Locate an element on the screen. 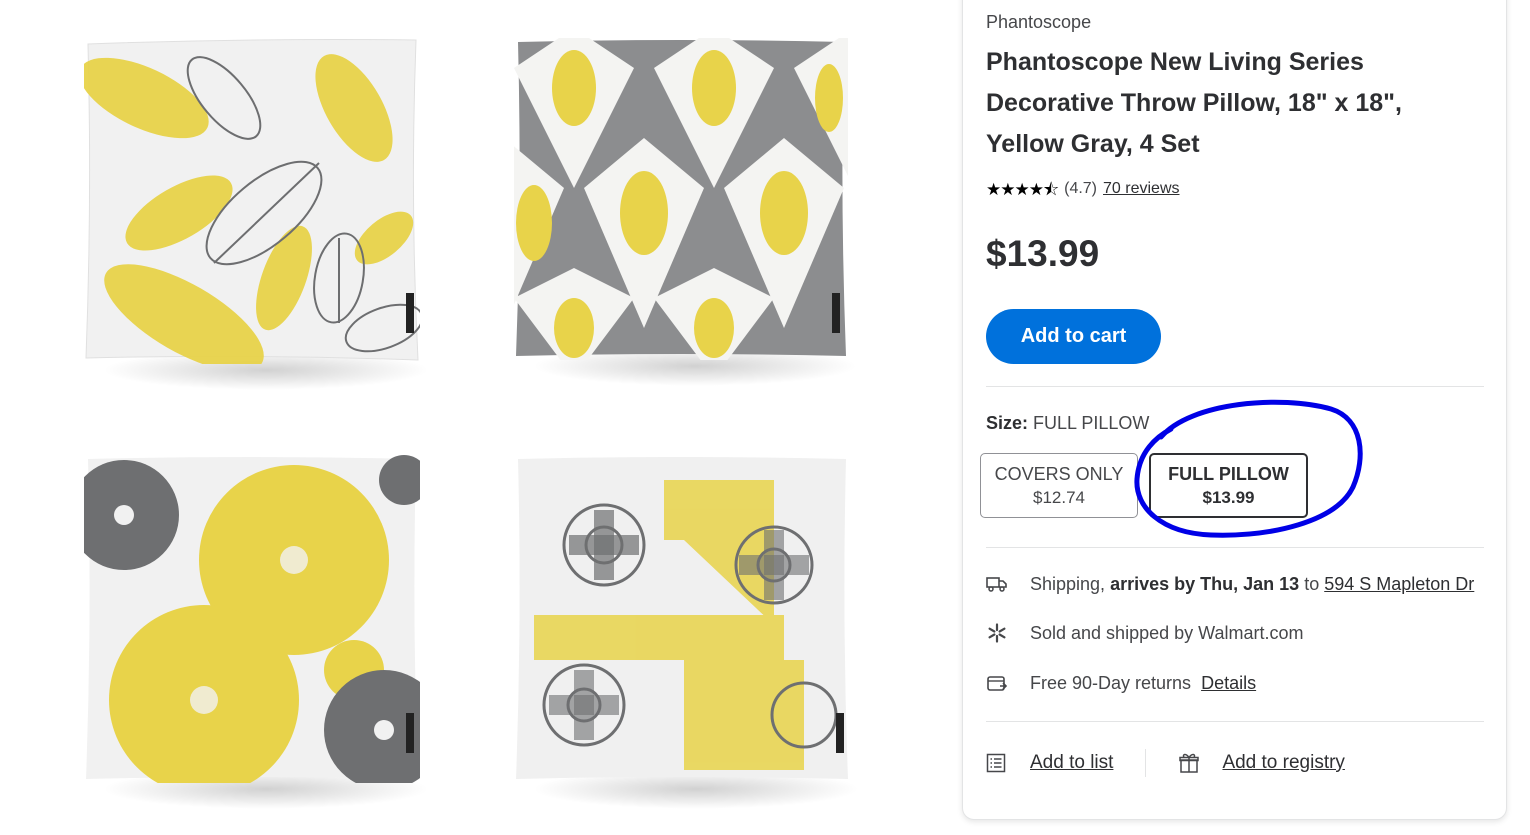  shipping-arrival: arrives by Thu, Jan 13 is located at coordinates (1205, 583).